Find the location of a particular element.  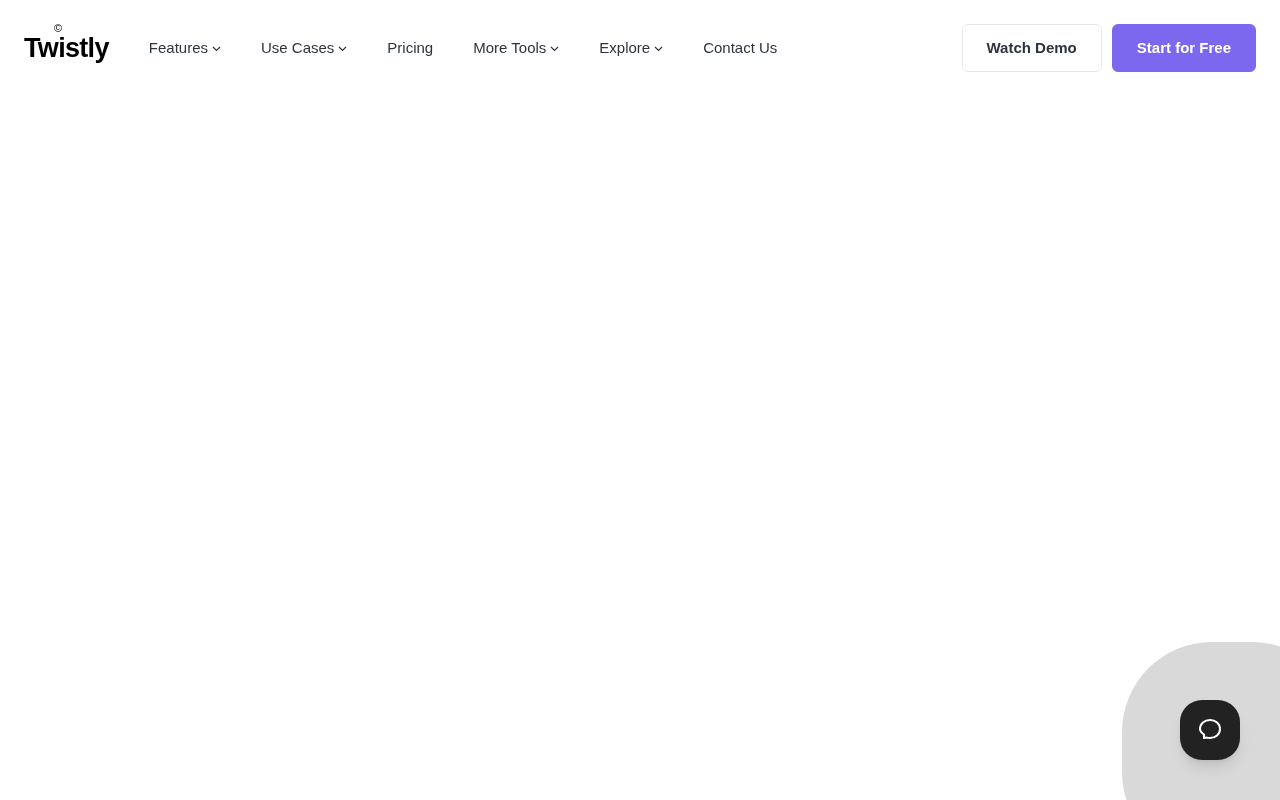

demo-button: Watch Demo is located at coordinates (1031, 48).